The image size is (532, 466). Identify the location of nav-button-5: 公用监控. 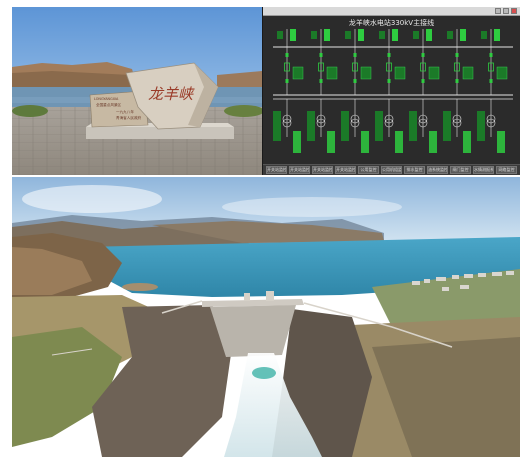
(368, 170).